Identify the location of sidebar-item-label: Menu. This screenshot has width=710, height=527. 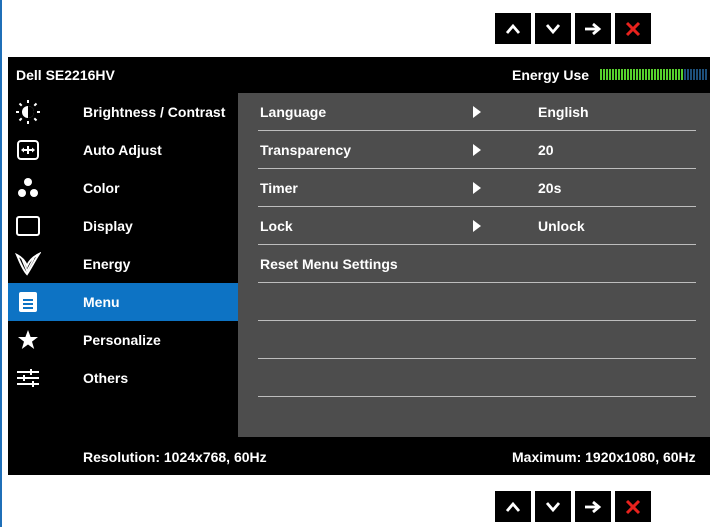
(101, 302).